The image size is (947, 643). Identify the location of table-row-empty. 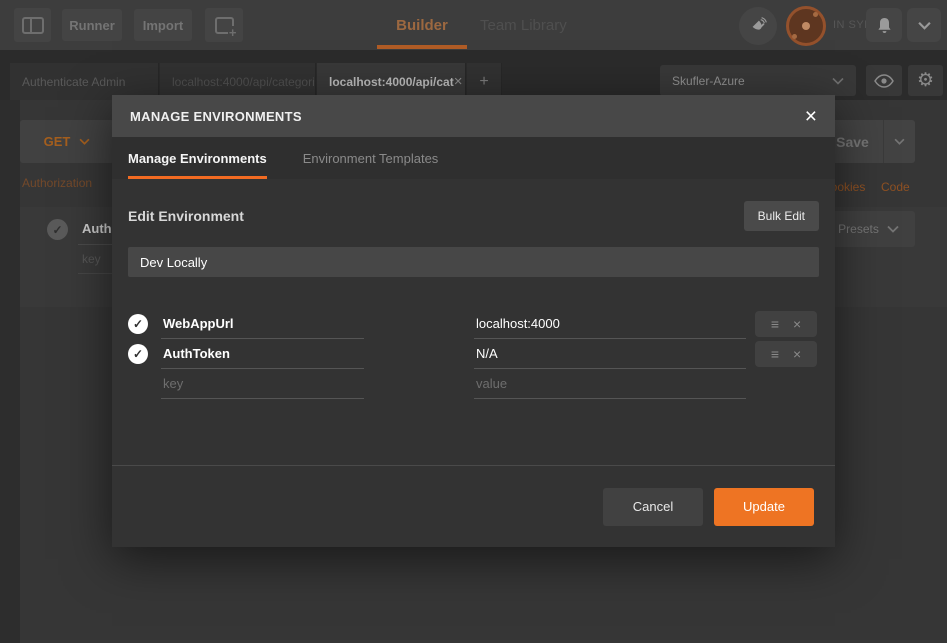
(473, 384).